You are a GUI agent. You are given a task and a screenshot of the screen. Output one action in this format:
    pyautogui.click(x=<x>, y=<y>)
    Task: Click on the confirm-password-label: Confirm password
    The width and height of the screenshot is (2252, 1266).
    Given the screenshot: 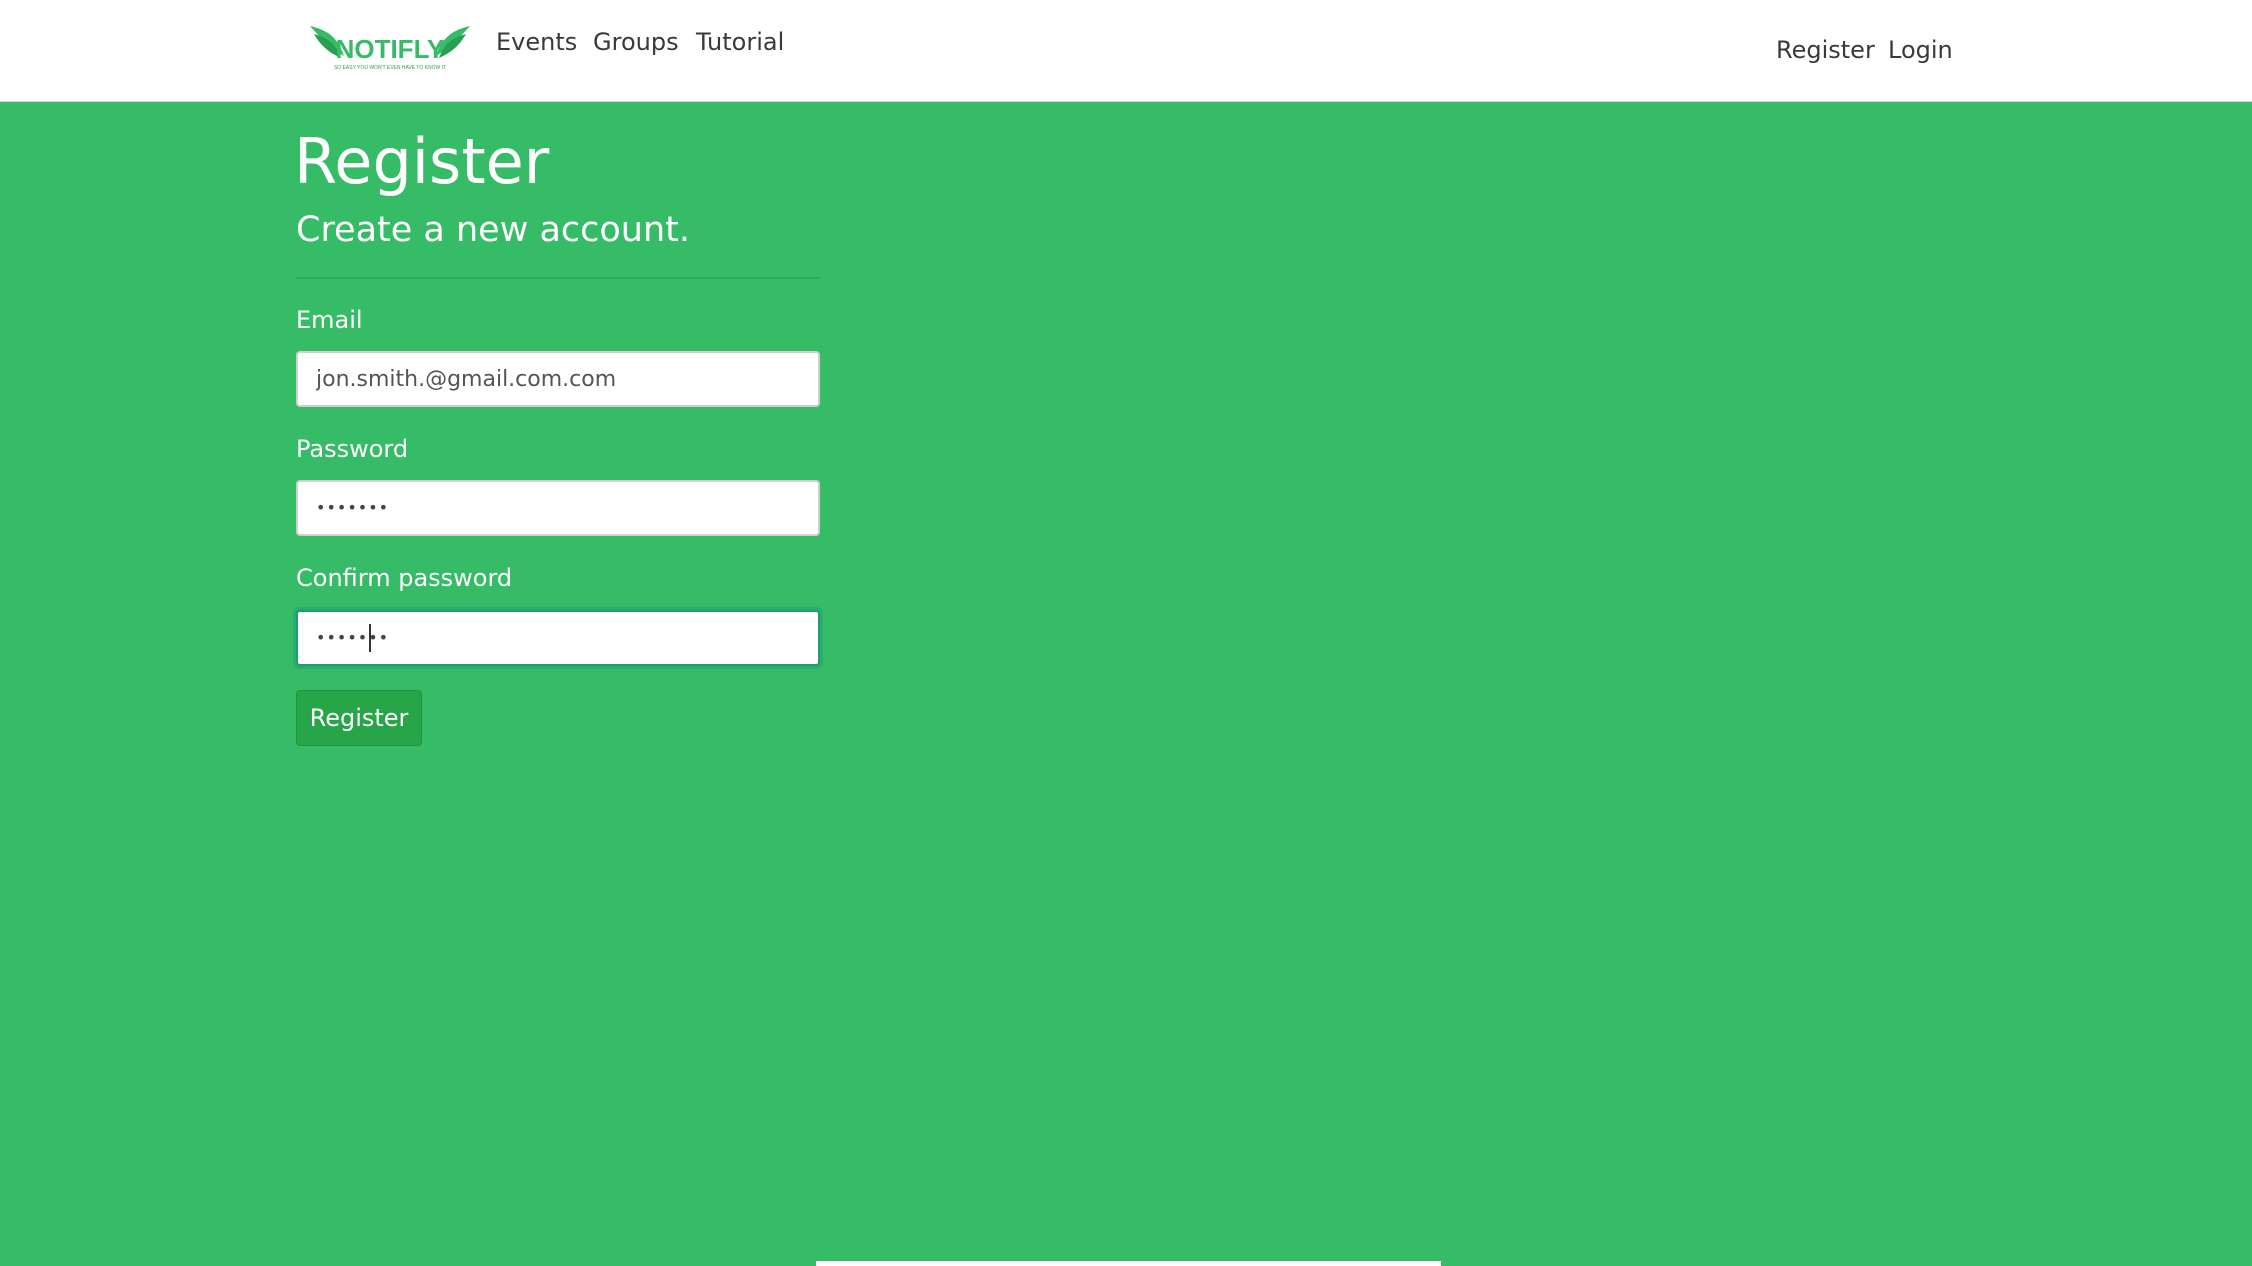 What is the action you would take?
    pyautogui.click(x=404, y=578)
    